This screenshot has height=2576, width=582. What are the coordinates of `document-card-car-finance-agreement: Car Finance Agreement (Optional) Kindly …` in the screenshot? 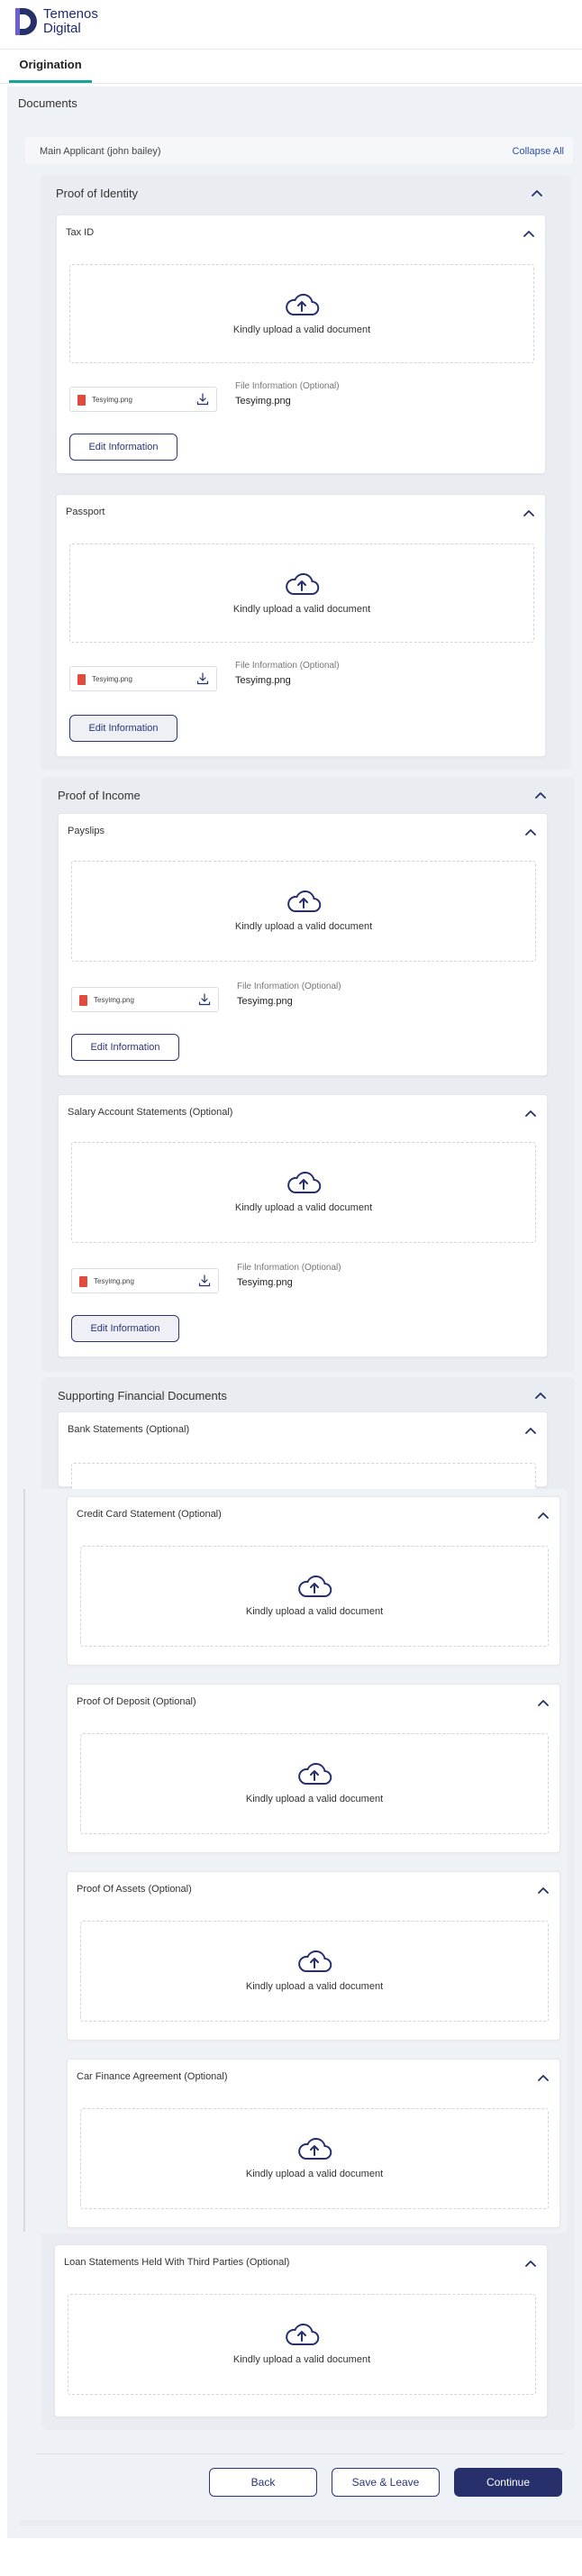 It's located at (313, 2143).